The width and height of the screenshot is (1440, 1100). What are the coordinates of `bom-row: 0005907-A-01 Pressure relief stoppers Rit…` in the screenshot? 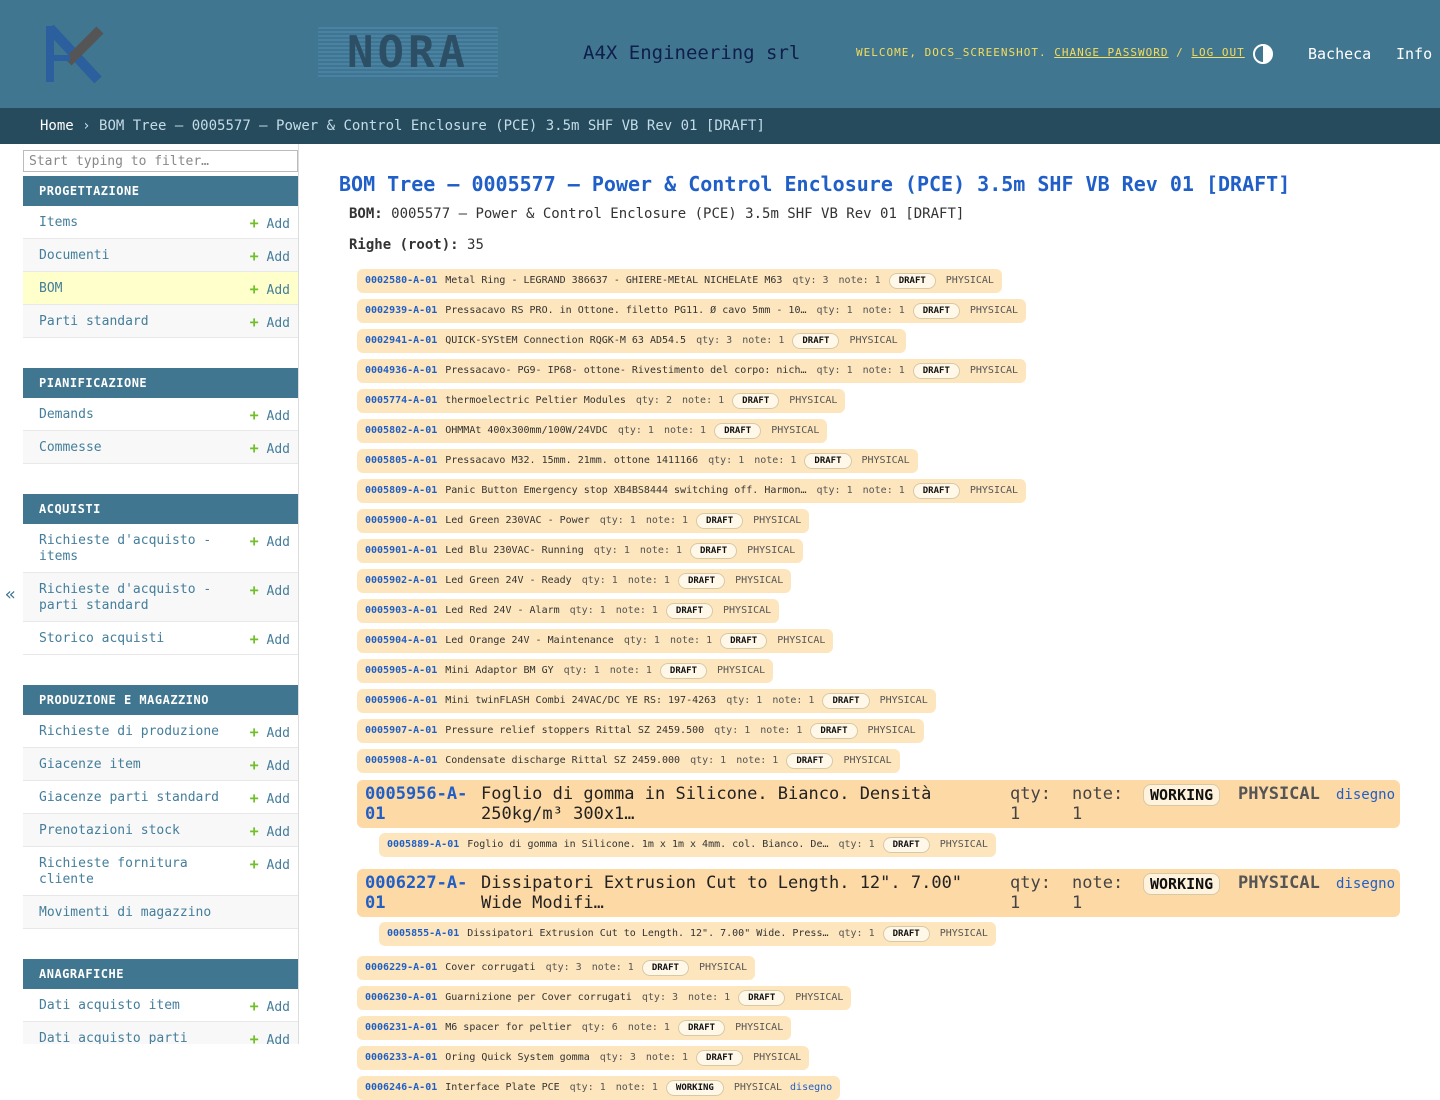 It's located at (640, 731).